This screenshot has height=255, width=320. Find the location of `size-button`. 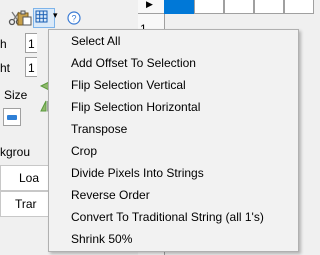

size-button is located at coordinates (12, 117).